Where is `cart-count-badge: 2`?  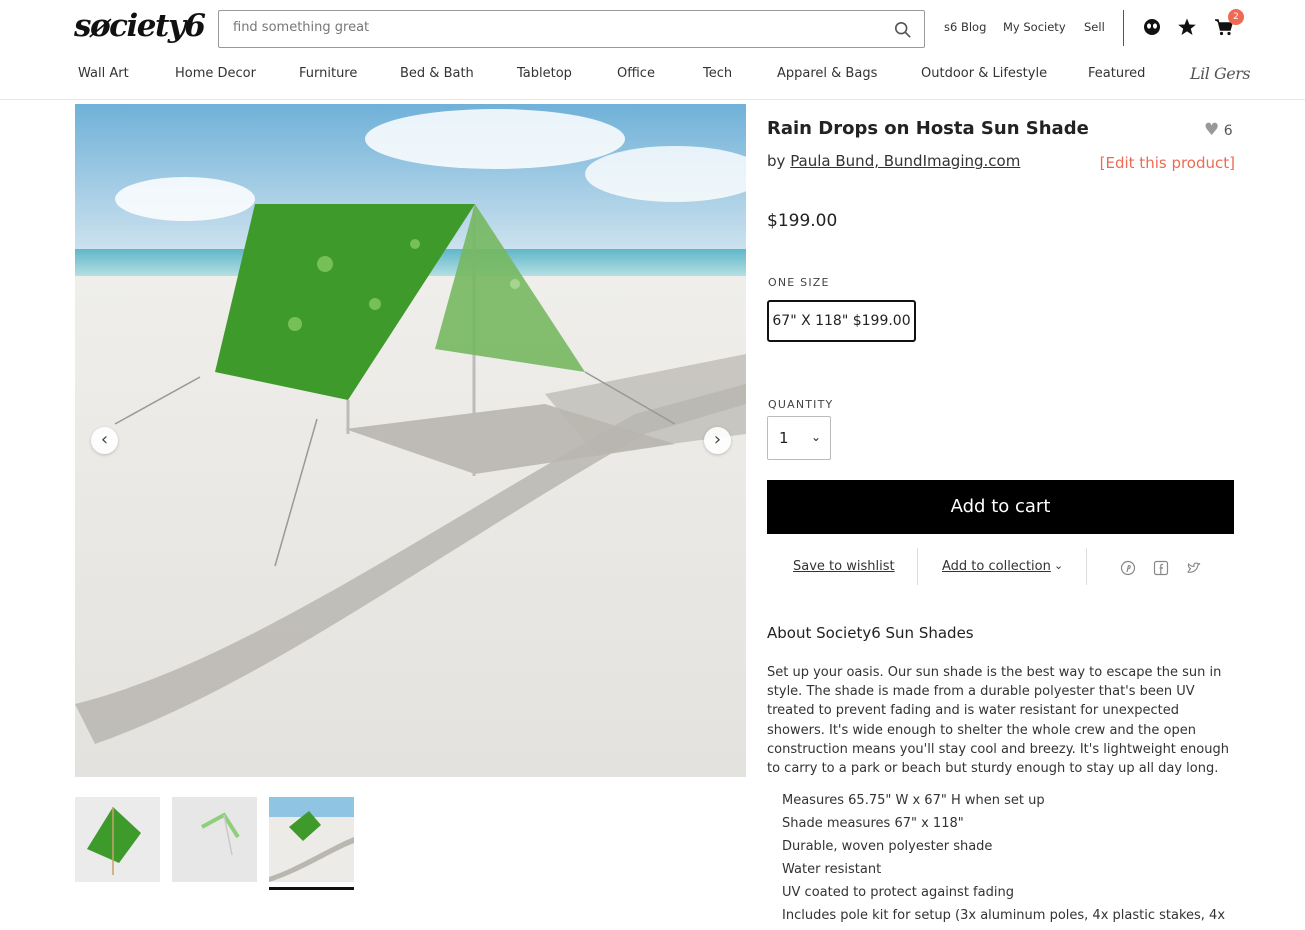
cart-count-badge: 2 is located at coordinates (1236, 17).